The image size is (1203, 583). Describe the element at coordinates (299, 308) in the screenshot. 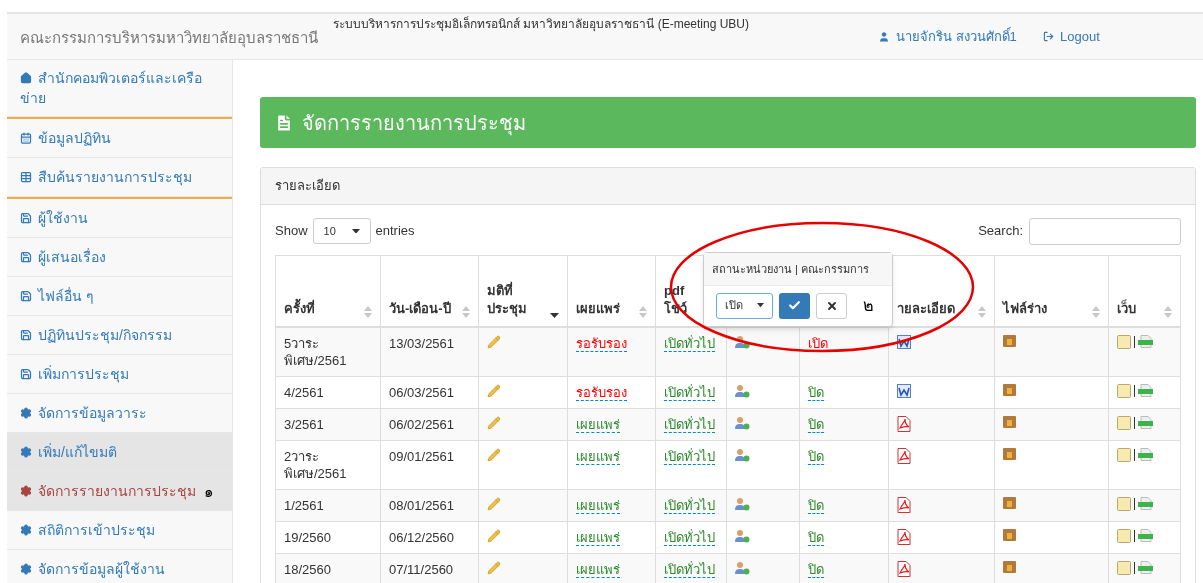

I see `column-header: ครั้งที่` at that location.